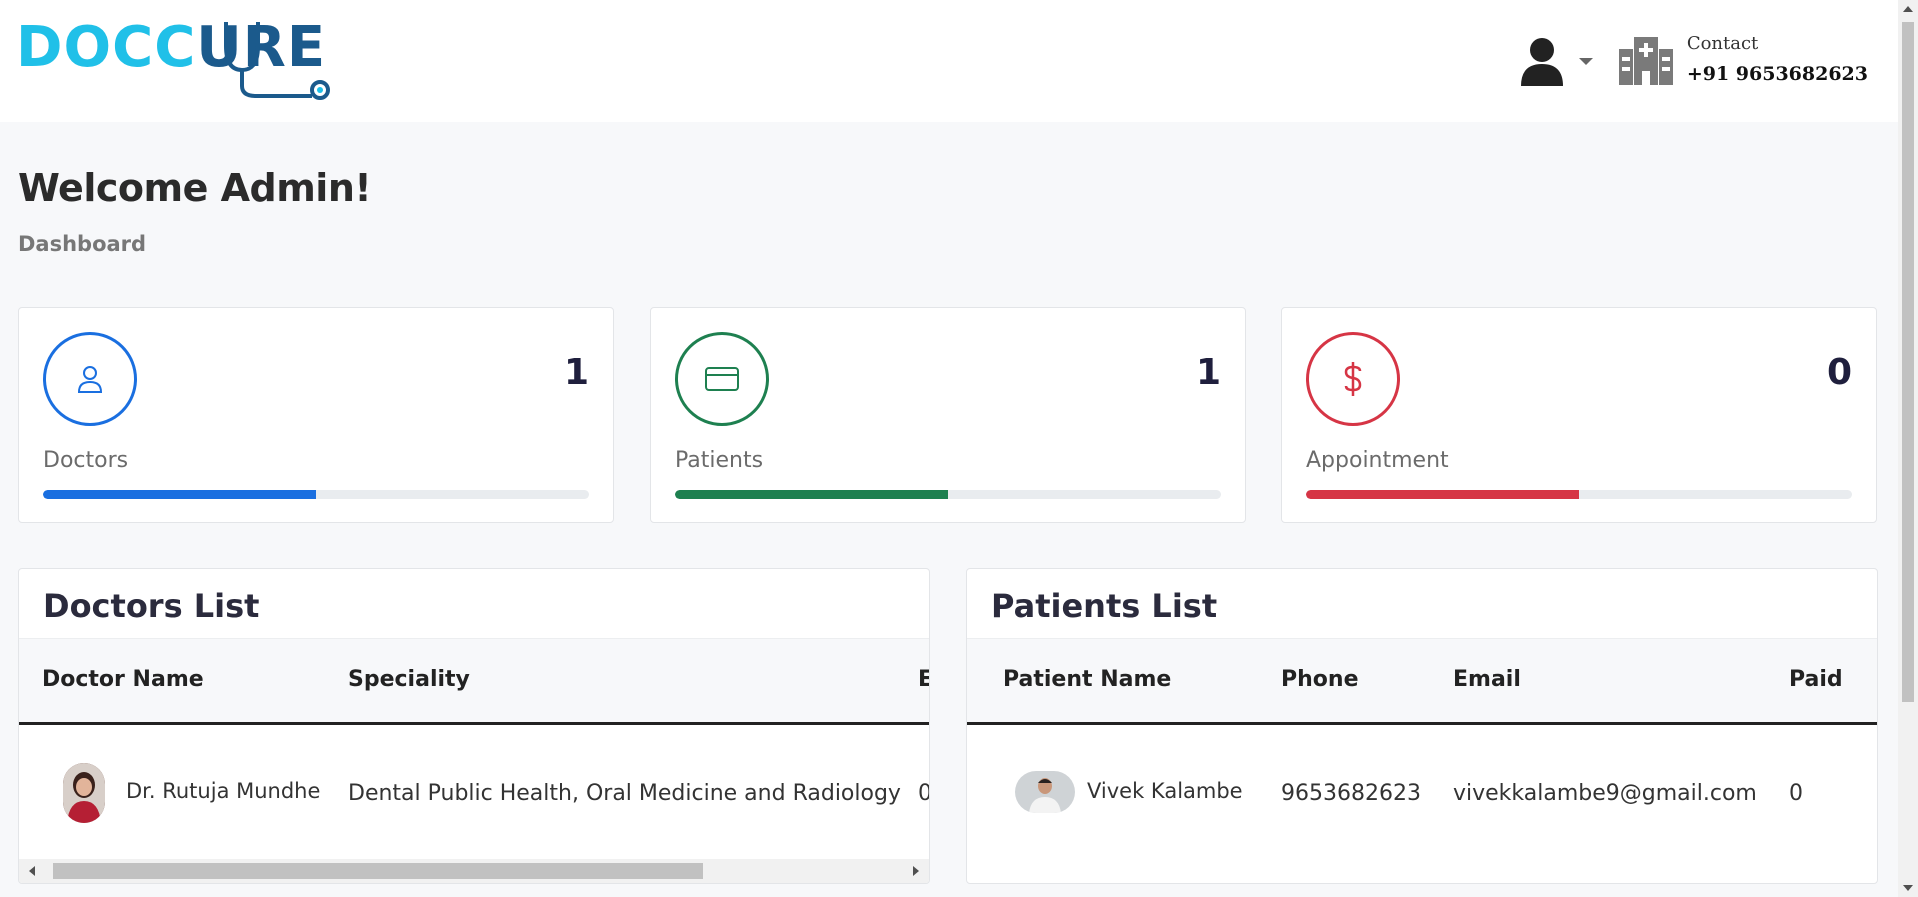  What do you see at coordinates (923, 679) in the screenshot?
I see `column-partial: E` at bounding box center [923, 679].